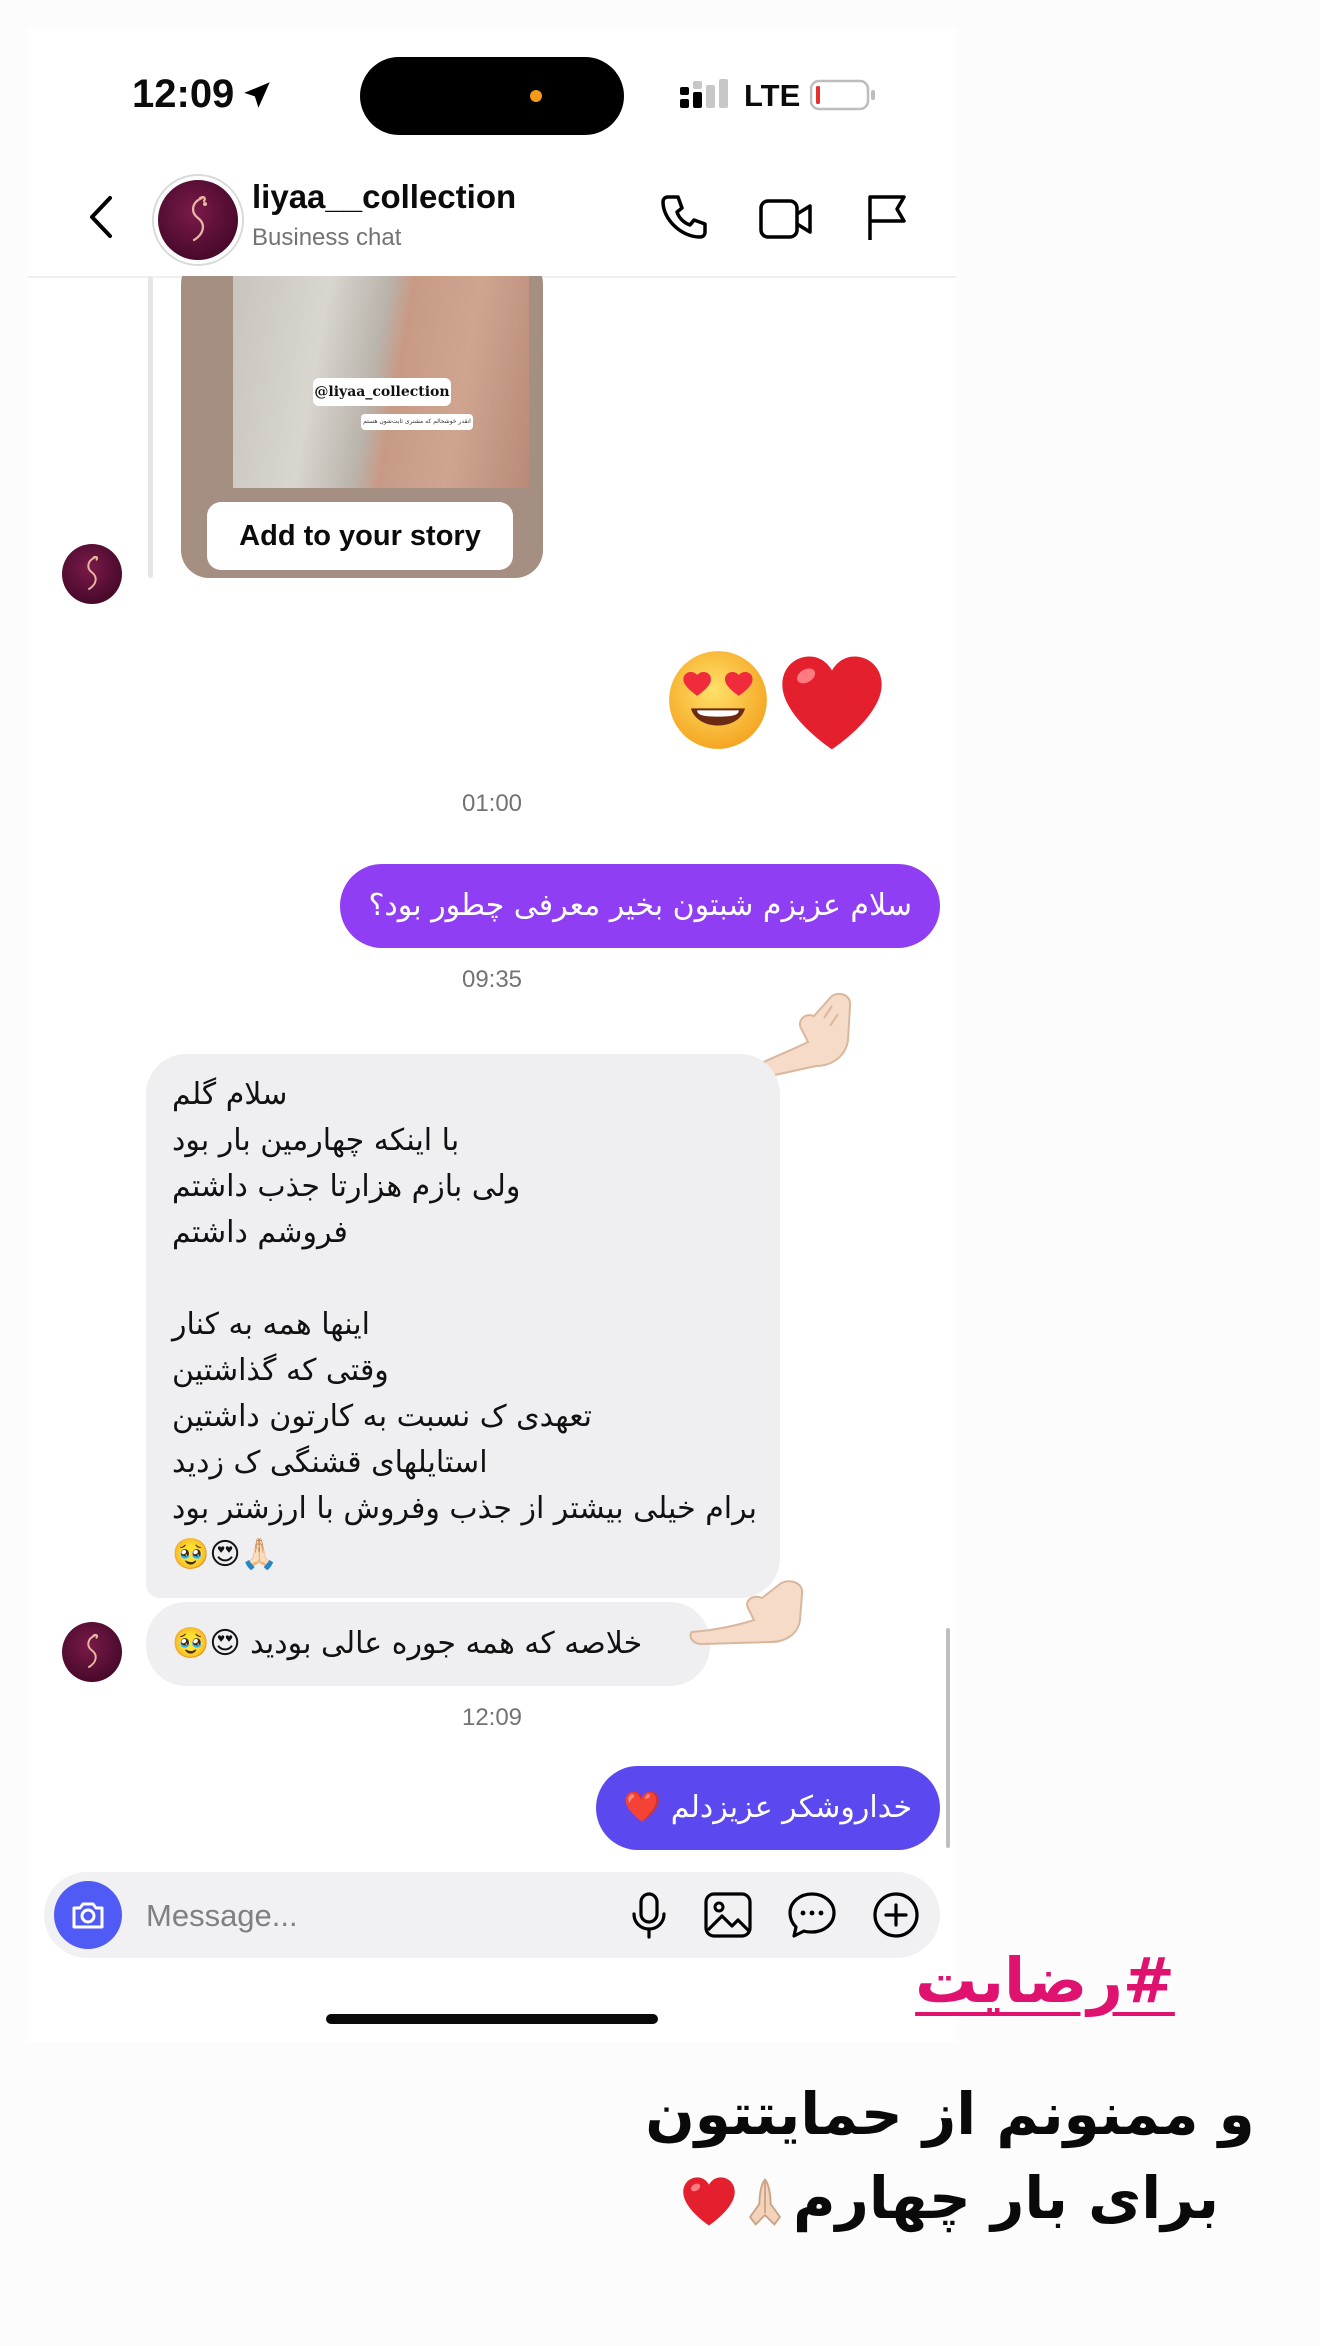 This screenshot has width=1320, height=2346. What do you see at coordinates (492, 1717) in the screenshot?
I see `timestamp: 12:09` at bounding box center [492, 1717].